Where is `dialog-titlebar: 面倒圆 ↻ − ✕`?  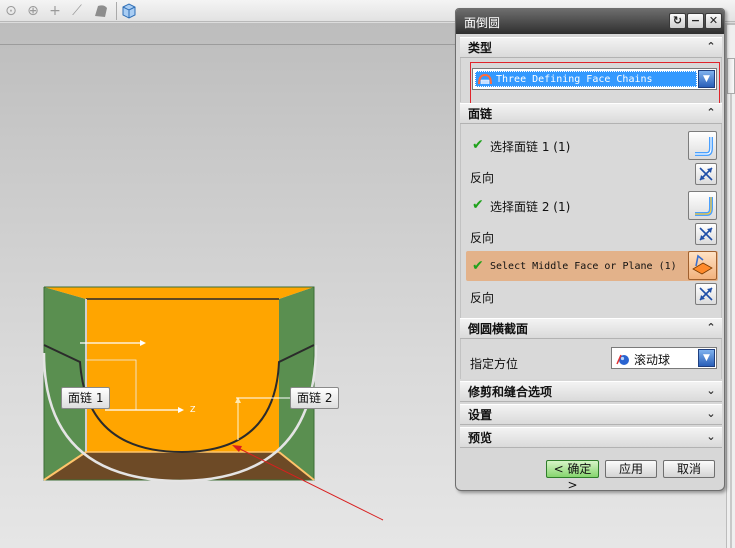
dialog-titlebar: 面倒圆 ↻ − ✕ is located at coordinates (590, 21).